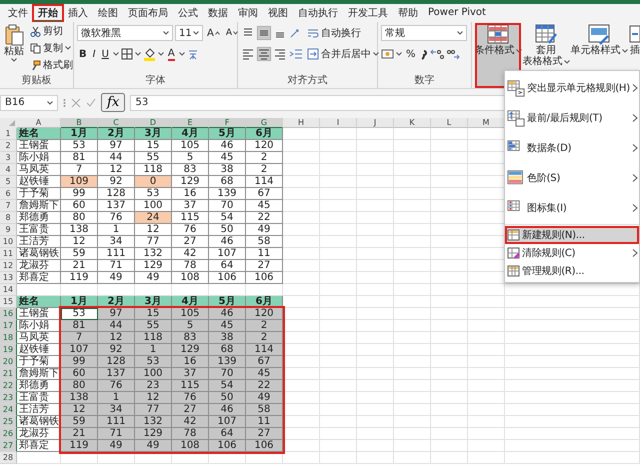 The height and width of the screenshot is (466, 640). I want to click on table-cell: 22, so click(264, 218).